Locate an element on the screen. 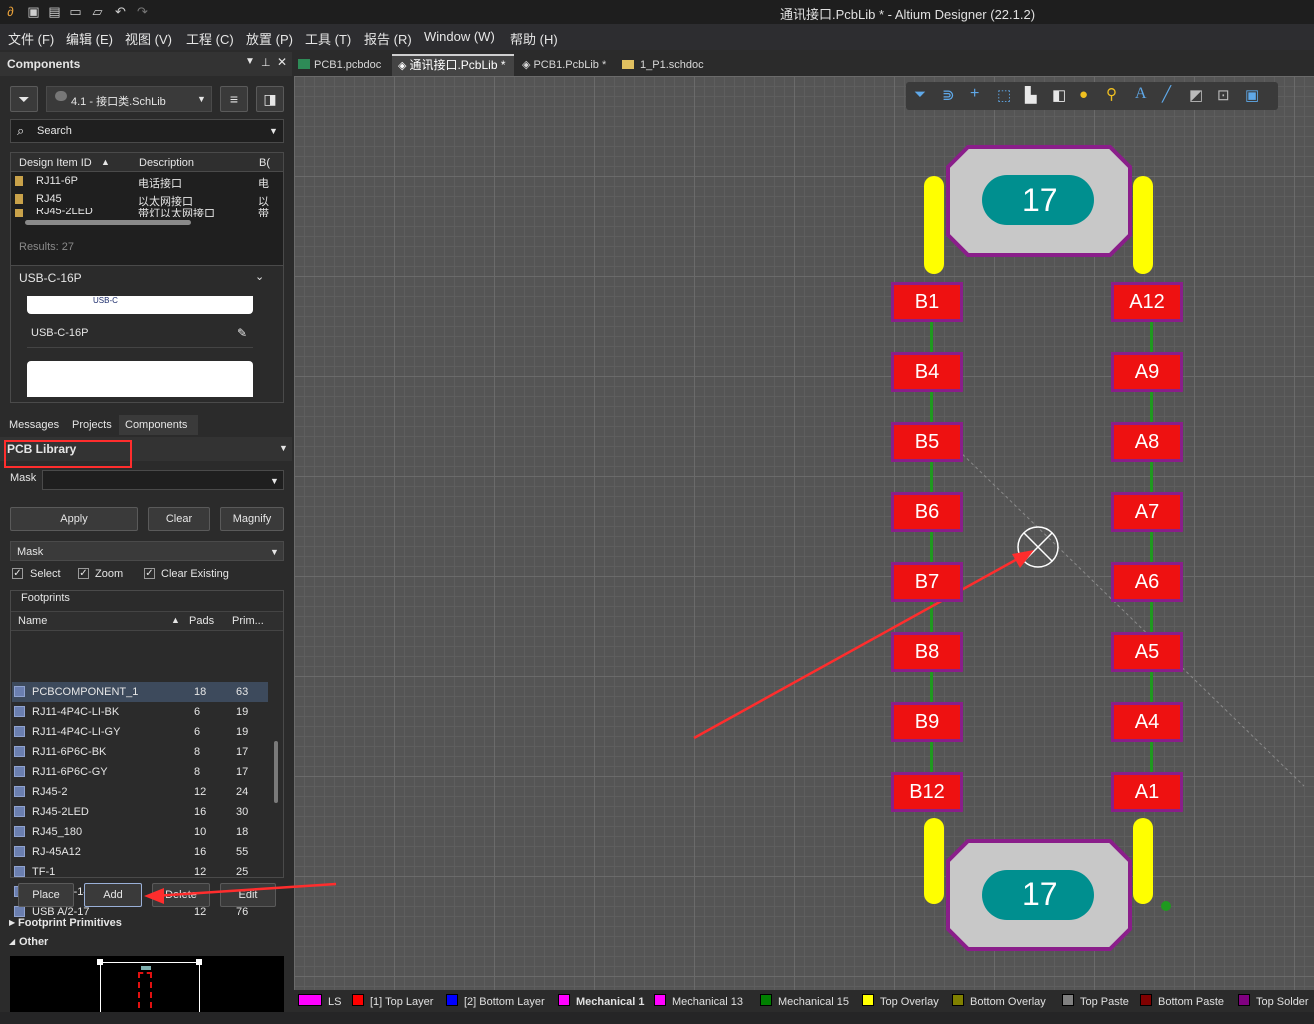 This screenshot has height=1024, width=1314. footprint-row: RJ11-4P4C-LI-BK 6 19 is located at coordinates (140, 712).